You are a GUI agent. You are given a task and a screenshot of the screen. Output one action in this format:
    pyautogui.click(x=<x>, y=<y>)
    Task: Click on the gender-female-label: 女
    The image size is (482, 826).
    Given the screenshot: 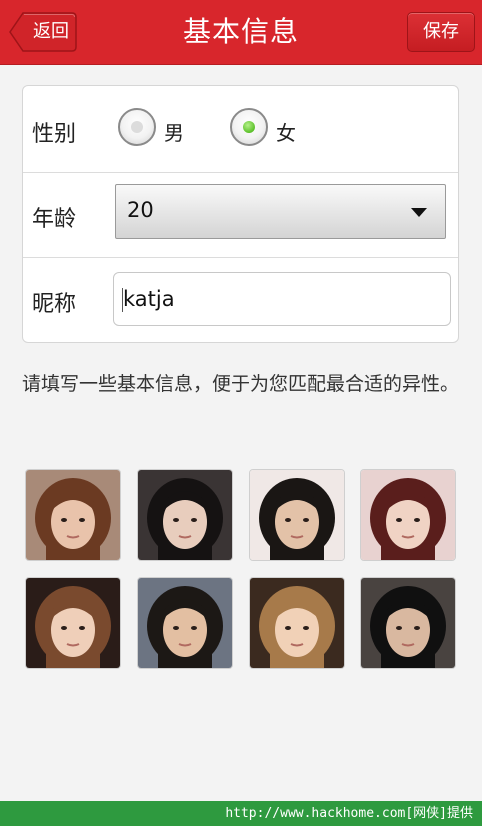 What is the action you would take?
    pyautogui.click(x=286, y=131)
    